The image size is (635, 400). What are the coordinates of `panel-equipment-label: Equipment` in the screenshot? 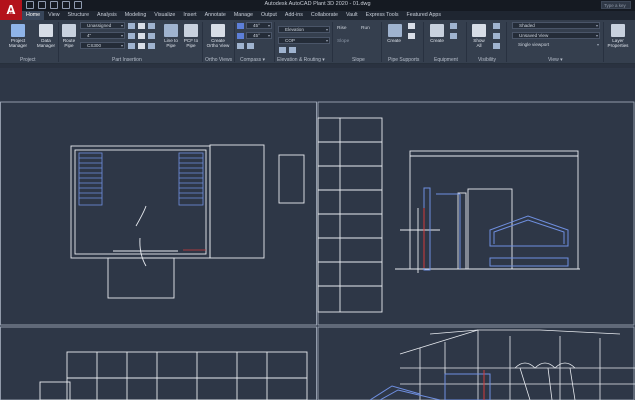 It's located at (446, 60).